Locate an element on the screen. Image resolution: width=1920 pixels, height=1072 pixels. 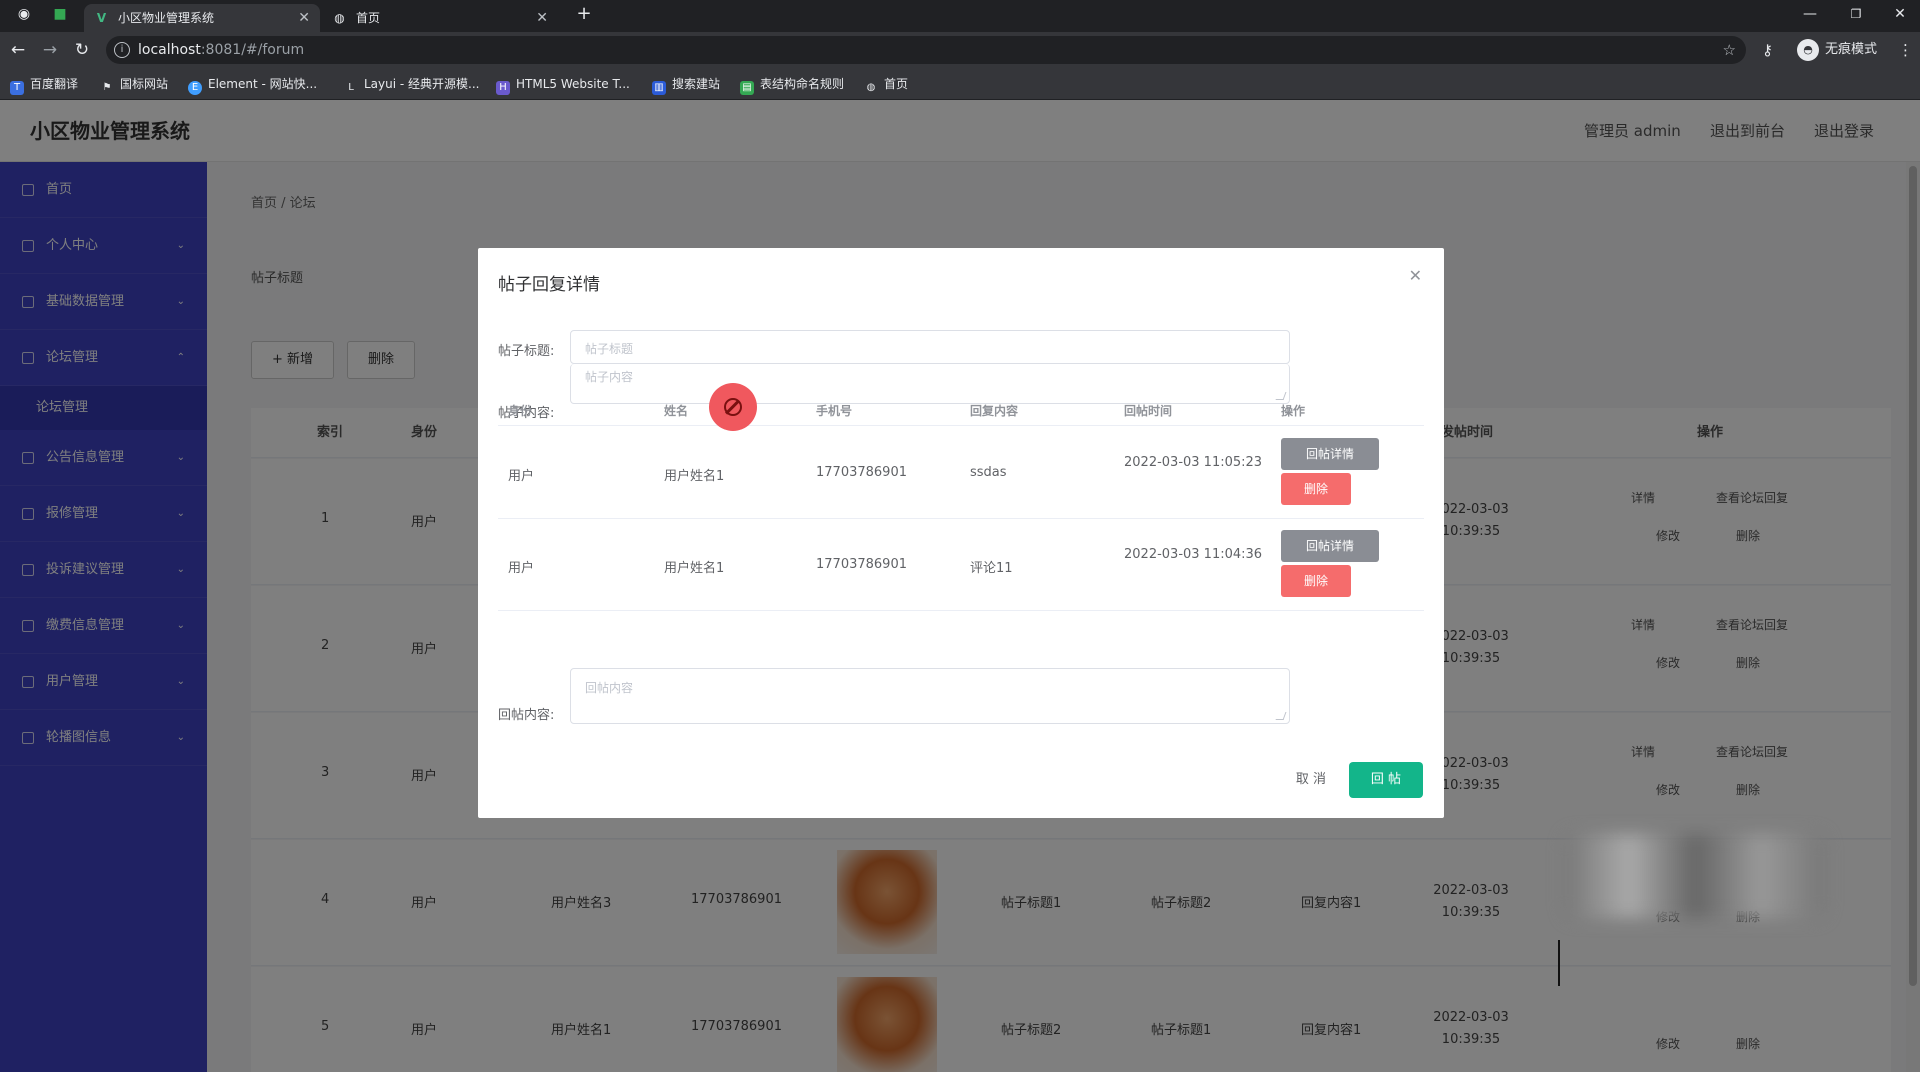
bookmark-item: ⚑ 国标网站 is located at coordinates (134, 84).